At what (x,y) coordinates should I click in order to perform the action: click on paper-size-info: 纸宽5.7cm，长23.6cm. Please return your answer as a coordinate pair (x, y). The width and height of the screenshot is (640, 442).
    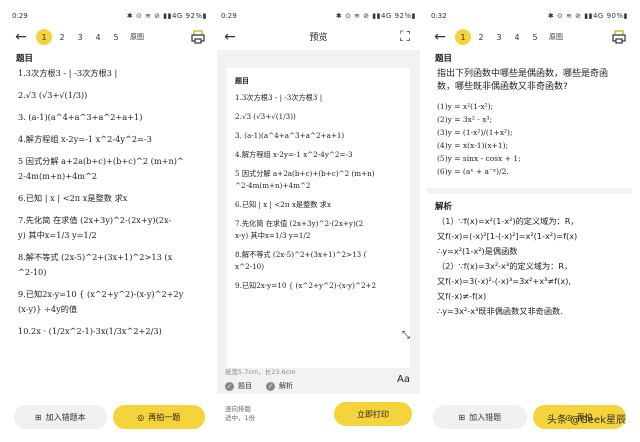
    Looking at the image, I should click on (260, 372).